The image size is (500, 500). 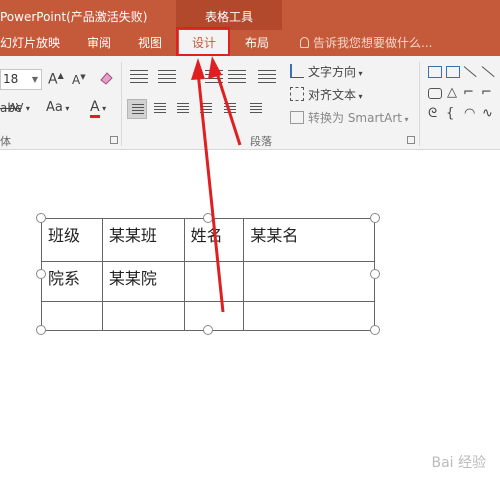 I want to click on align-left-button, so click(x=137, y=109).